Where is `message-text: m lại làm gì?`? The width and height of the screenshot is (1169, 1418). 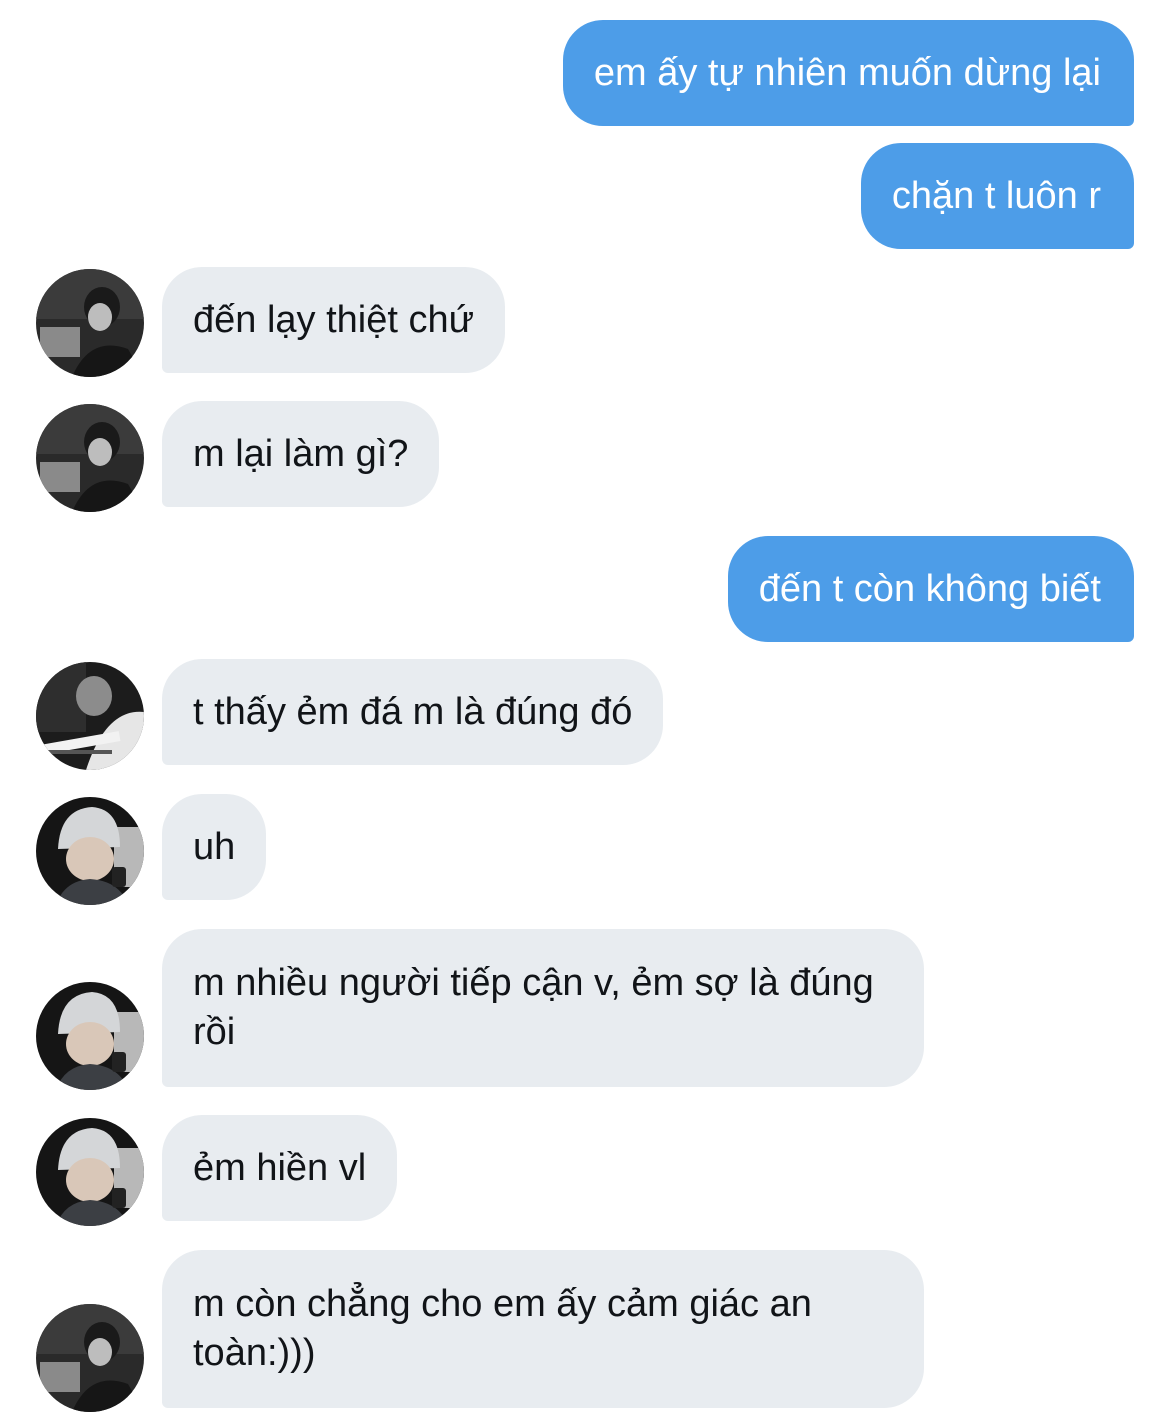
message-text: m lại làm gì? is located at coordinates (301, 454).